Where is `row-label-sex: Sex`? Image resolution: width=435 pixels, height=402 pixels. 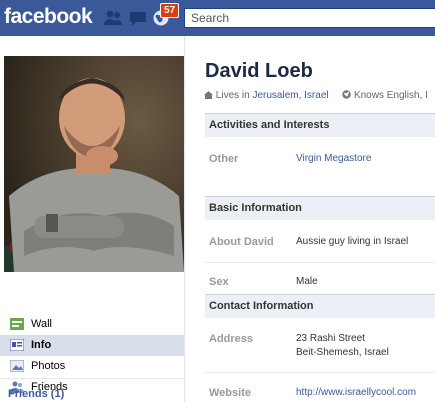 row-label-sex: Sex is located at coordinates (219, 282).